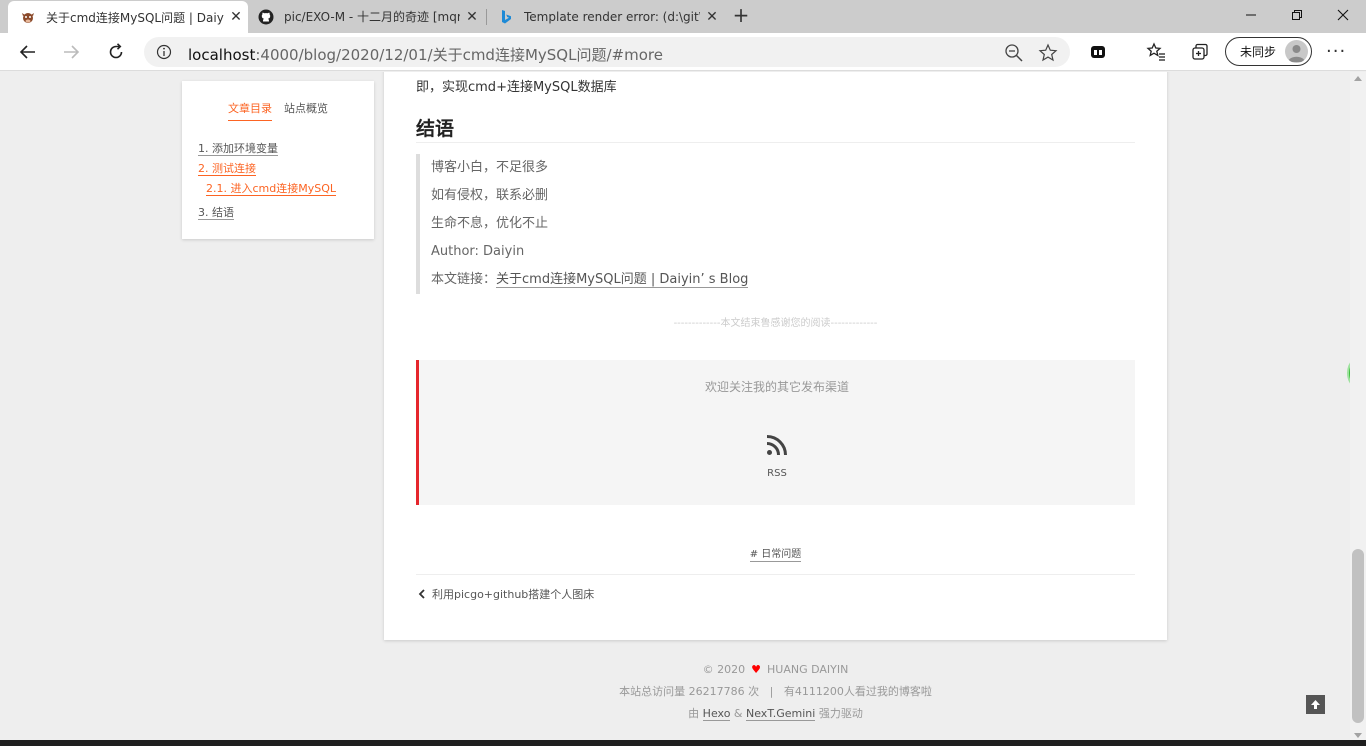  I want to click on extension-icon, so click(1098, 52).